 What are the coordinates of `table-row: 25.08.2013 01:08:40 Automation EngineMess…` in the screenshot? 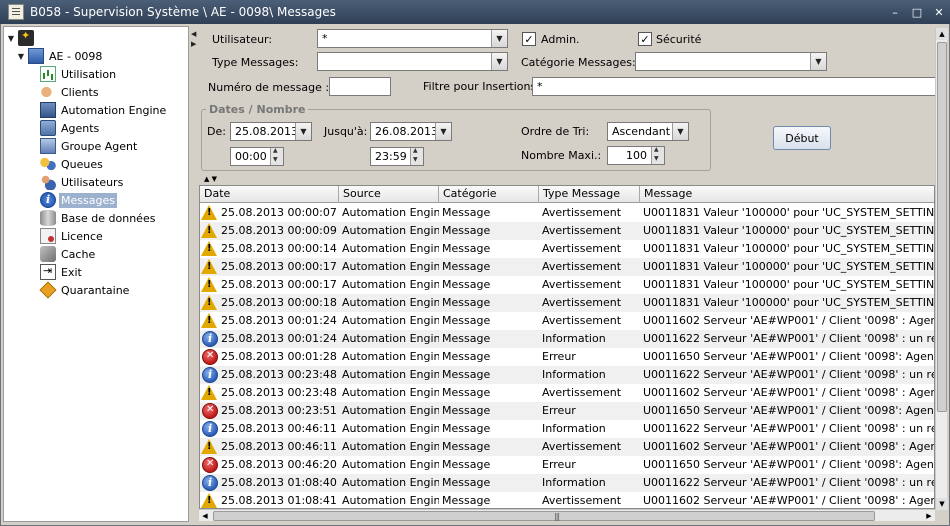 It's located at (567, 483).